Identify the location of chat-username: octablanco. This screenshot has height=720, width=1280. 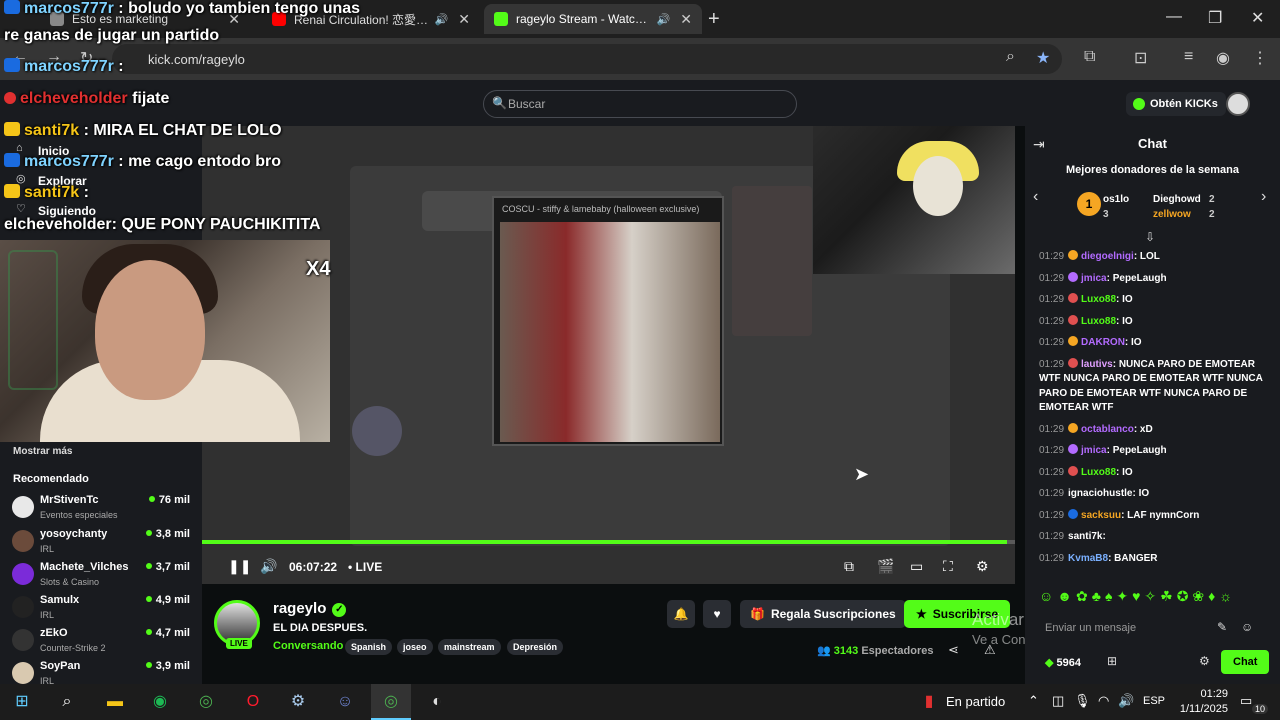
(1107, 429).